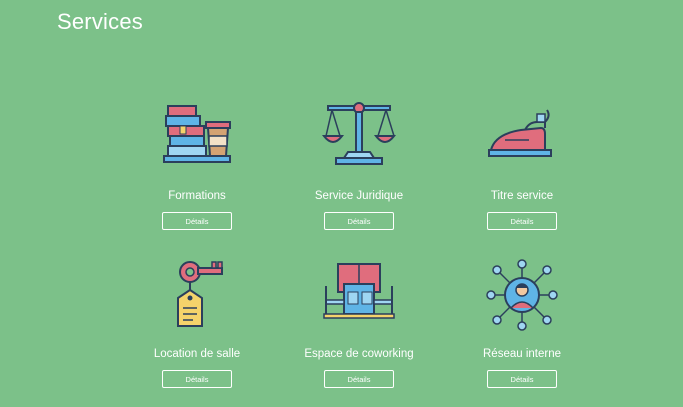  Describe the element at coordinates (359, 323) in the screenshot. I see `service-card-espace-de-coworking: Espace de coworking Détails` at that location.